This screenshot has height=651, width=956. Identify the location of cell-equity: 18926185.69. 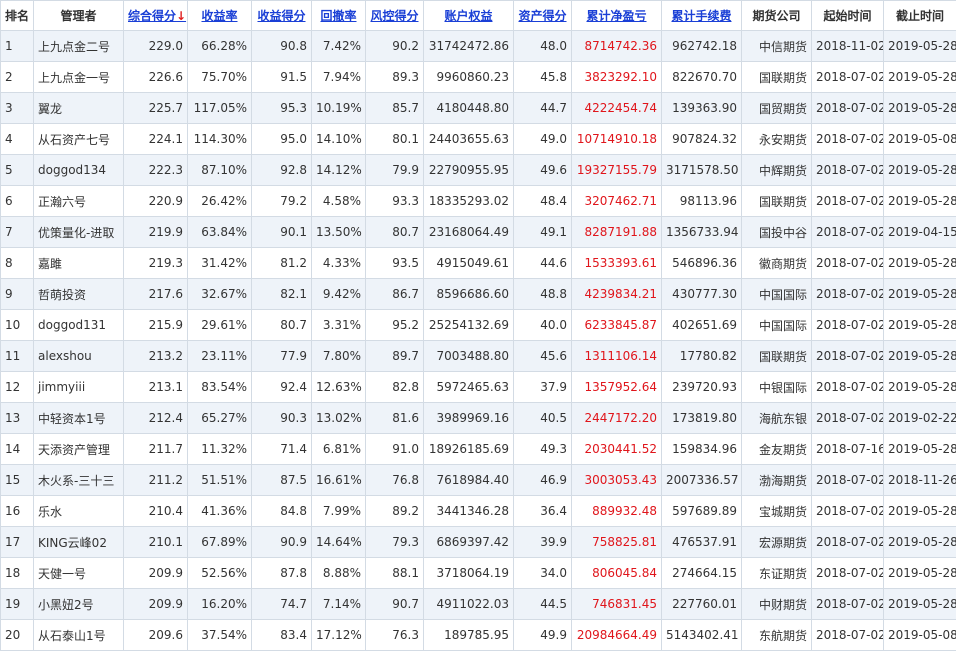
(469, 449).